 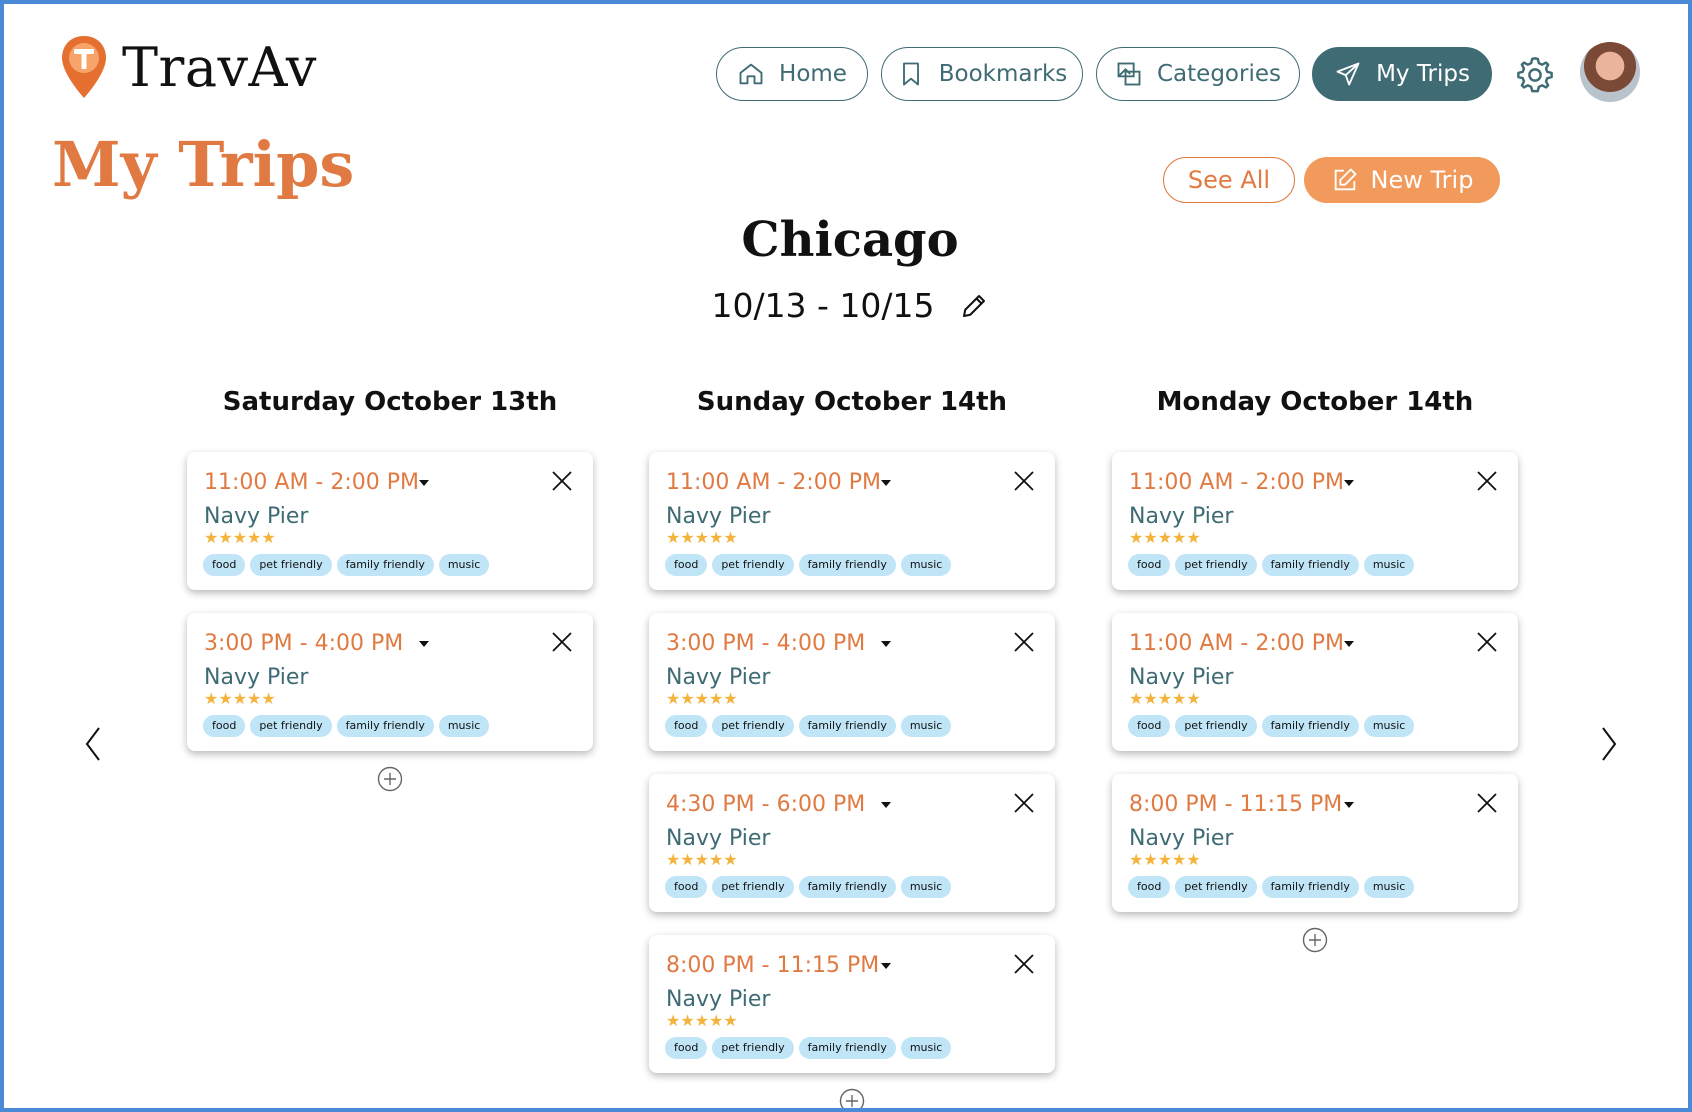 What do you see at coordinates (1198, 74) in the screenshot?
I see `nav-categories-button: Categories` at bounding box center [1198, 74].